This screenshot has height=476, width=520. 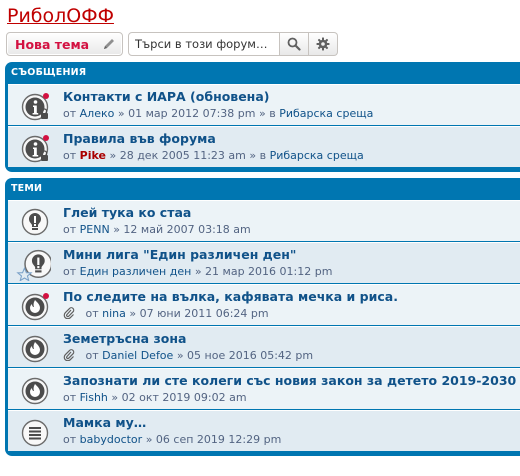 I want to click on topic-meta: от nina » 07 юни 2011 06:24 pm, so click(x=166, y=313).